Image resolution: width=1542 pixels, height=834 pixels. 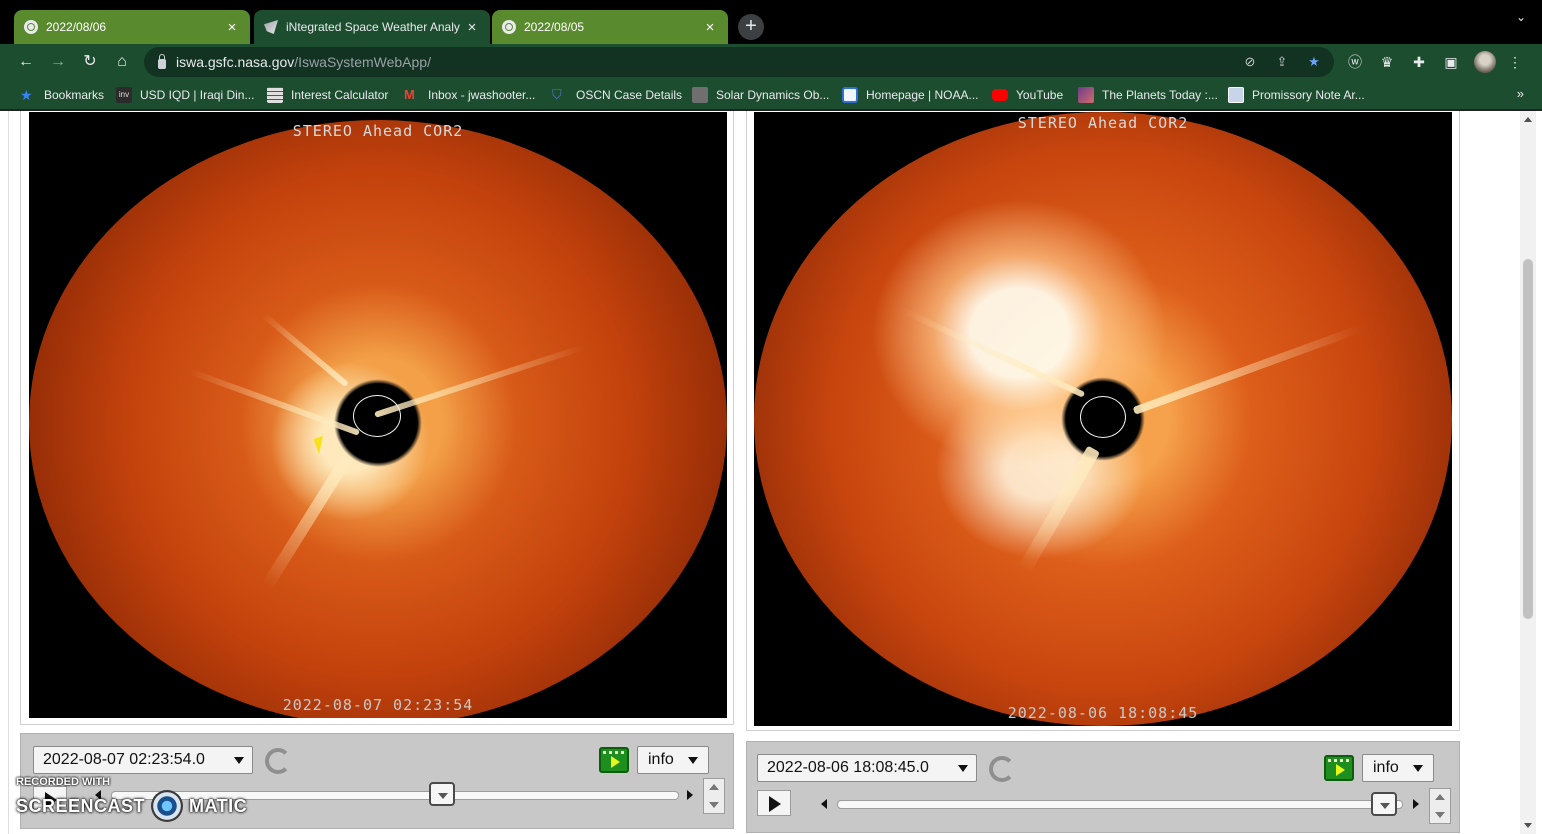 I want to click on back-button: ←, so click(x=26, y=62).